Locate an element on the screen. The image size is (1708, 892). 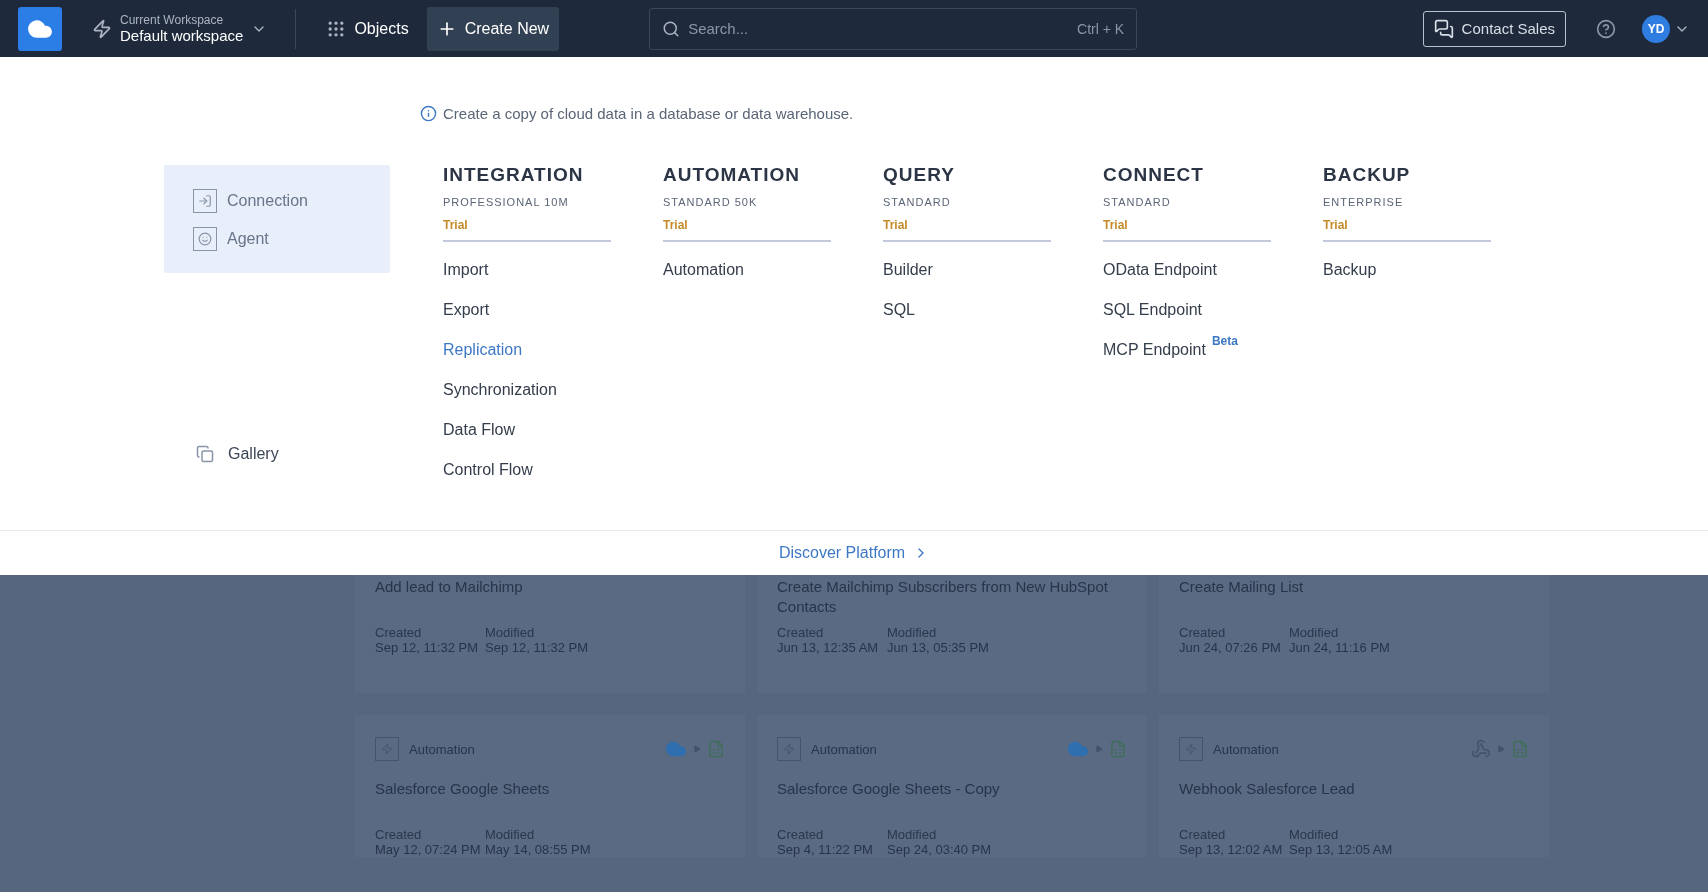
product-title: QUERY is located at coordinates (919, 175).